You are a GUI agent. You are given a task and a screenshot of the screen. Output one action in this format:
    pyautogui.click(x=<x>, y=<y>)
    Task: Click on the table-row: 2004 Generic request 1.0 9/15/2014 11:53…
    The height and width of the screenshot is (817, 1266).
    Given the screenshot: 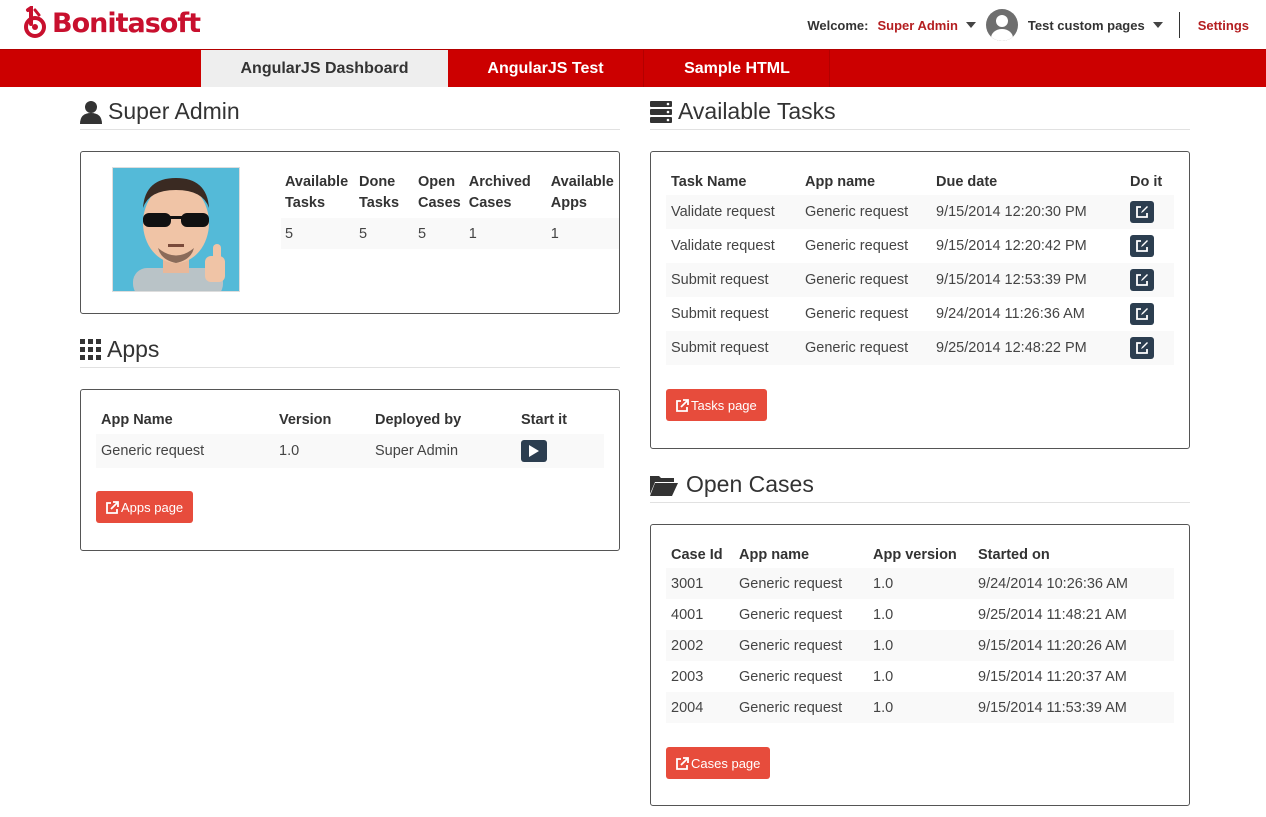 What is the action you would take?
    pyautogui.click(x=920, y=707)
    